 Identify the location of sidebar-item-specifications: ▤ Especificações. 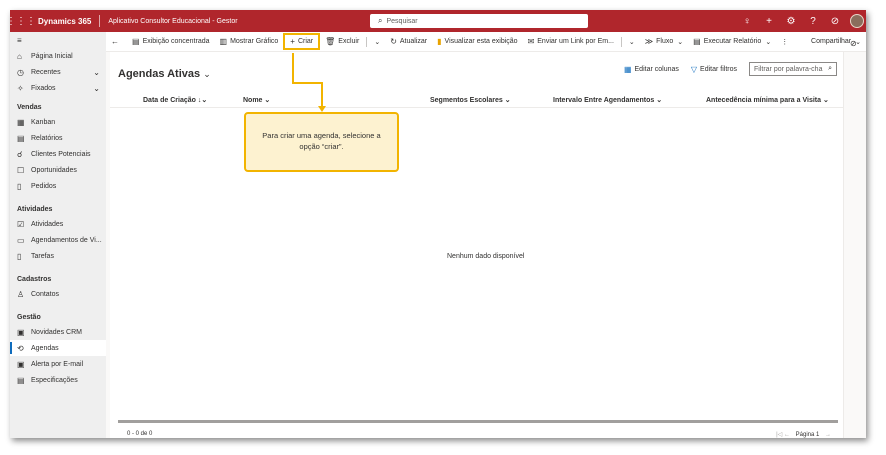
(58, 380).